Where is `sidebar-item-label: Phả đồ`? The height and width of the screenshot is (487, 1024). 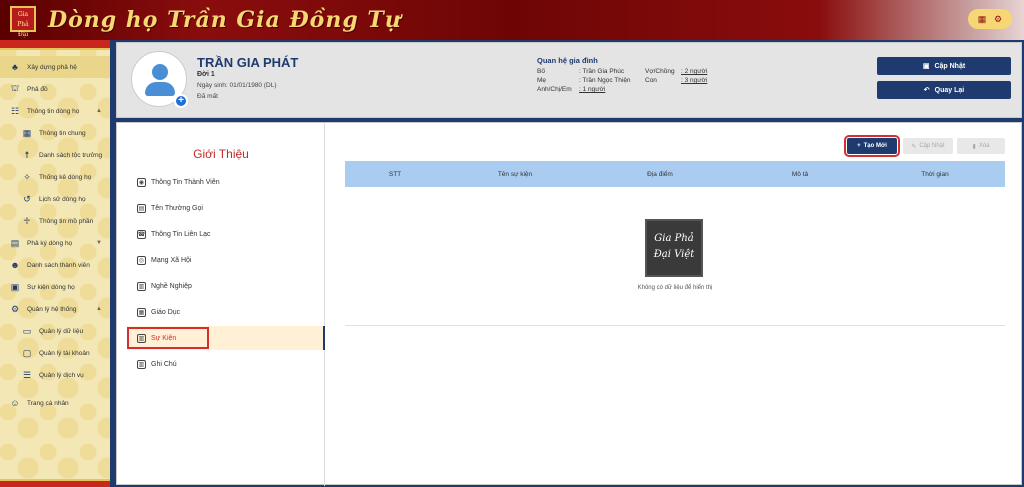
sidebar-item-label: Phả đồ is located at coordinates (37, 89).